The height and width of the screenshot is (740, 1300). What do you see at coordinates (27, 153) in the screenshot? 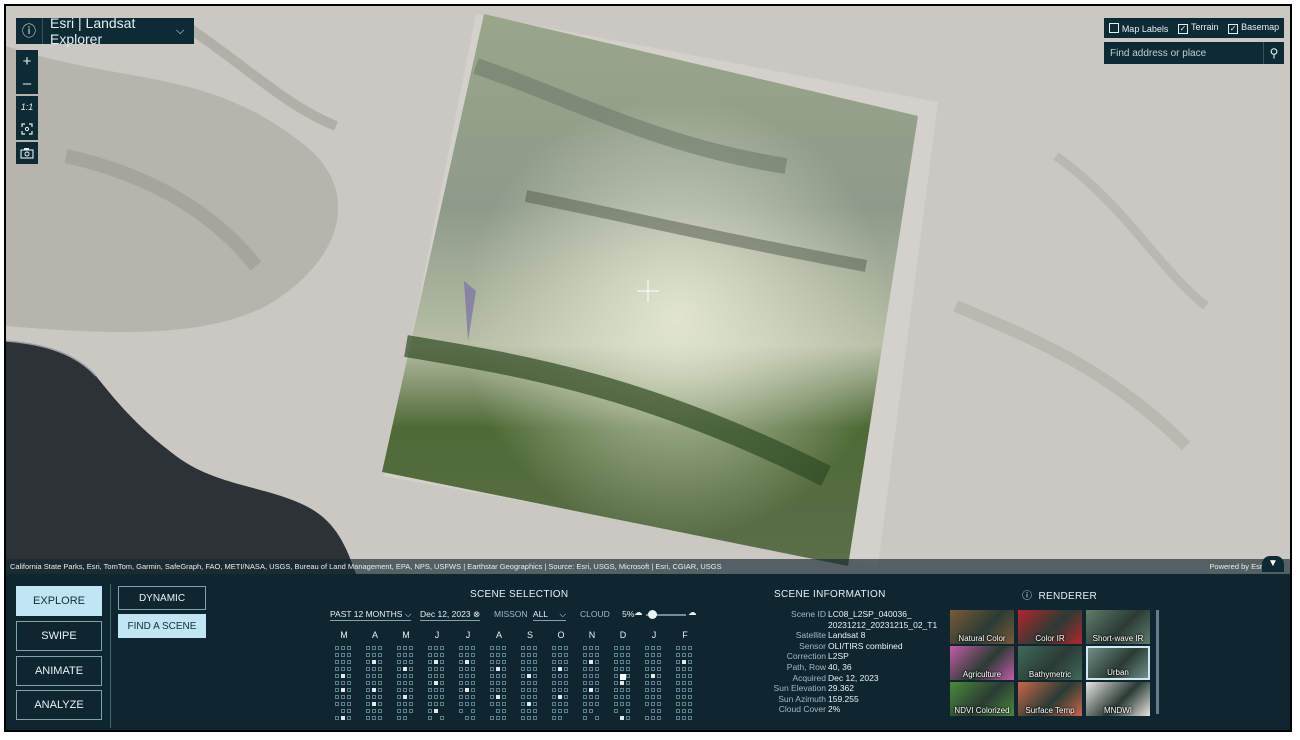
I see `camera-icon` at bounding box center [27, 153].